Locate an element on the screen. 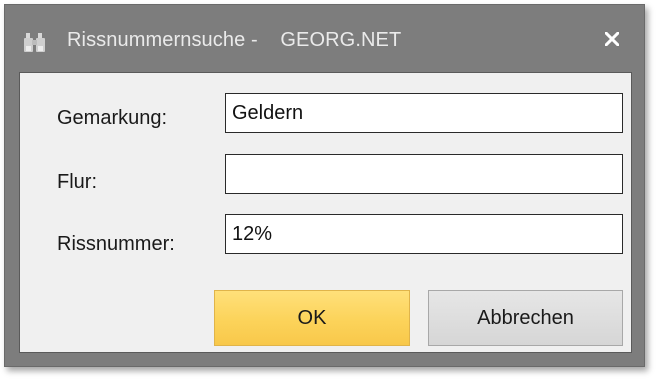  close-icon is located at coordinates (612, 40).